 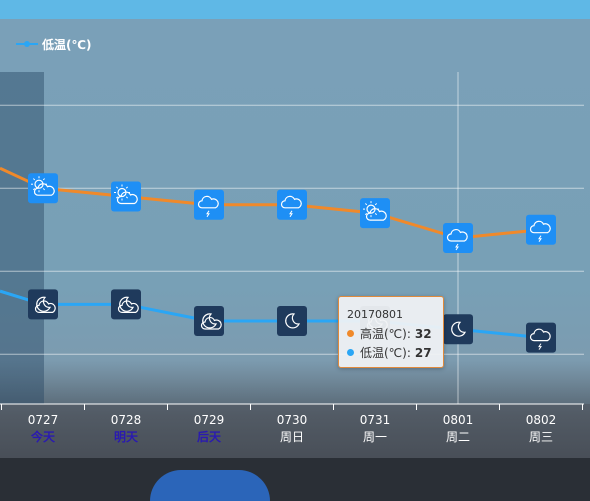 I want to click on x-axis-weekday: 周日, so click(x=291, y=437).